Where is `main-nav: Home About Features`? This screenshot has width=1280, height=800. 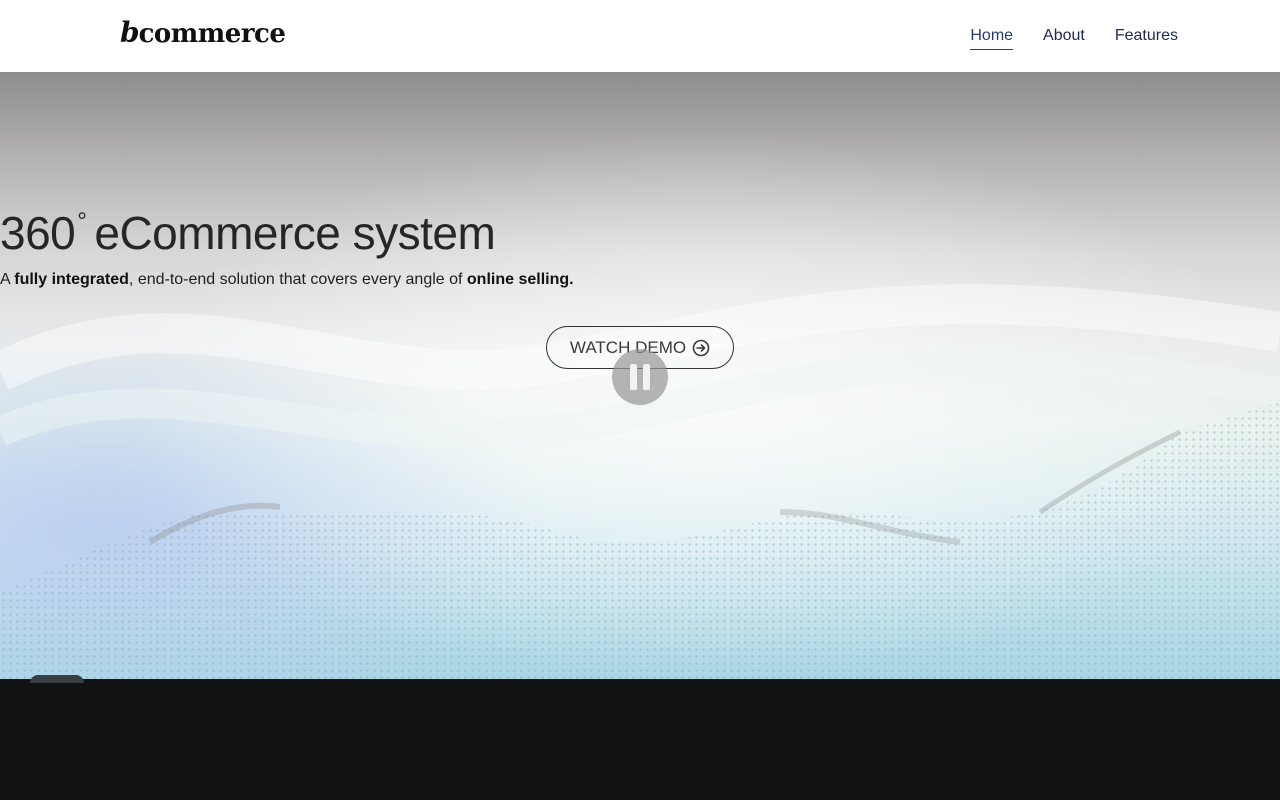
main-nav: Home About Features is located at coordinates (1074, 37).